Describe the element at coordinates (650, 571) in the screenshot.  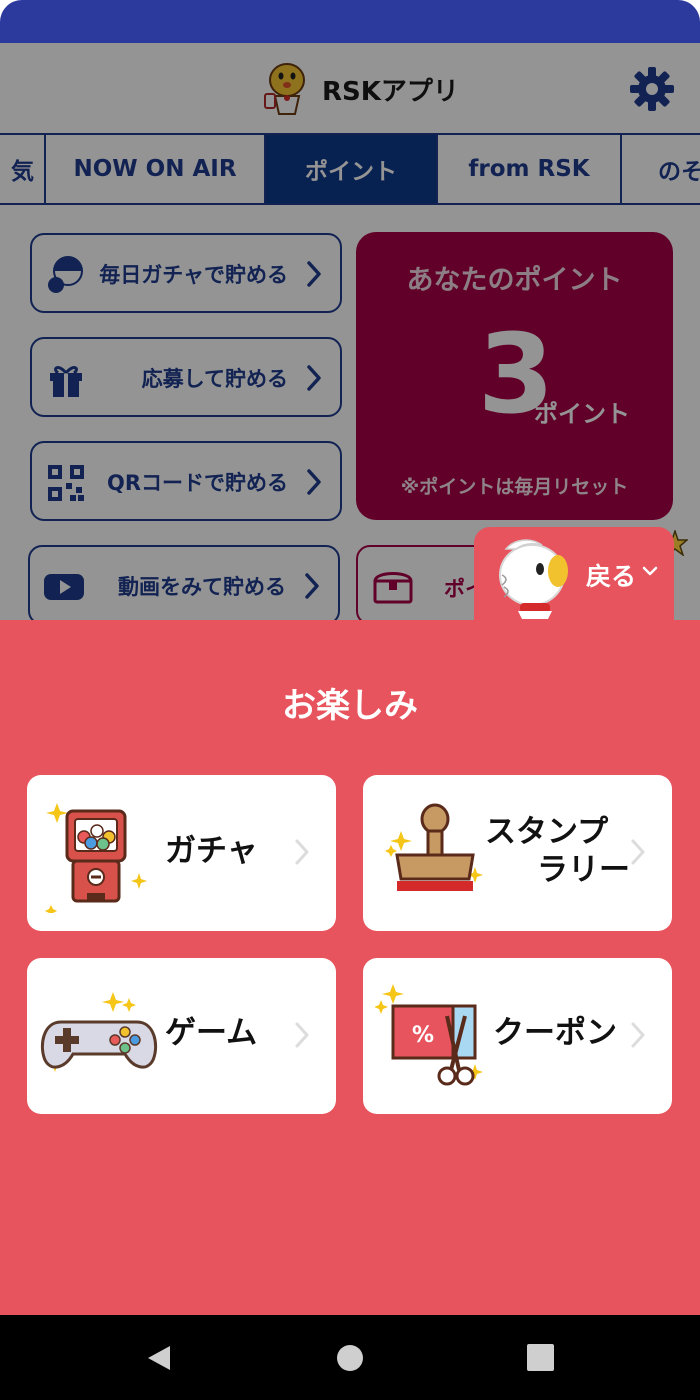
I see `chevron-down-icon` at that location.